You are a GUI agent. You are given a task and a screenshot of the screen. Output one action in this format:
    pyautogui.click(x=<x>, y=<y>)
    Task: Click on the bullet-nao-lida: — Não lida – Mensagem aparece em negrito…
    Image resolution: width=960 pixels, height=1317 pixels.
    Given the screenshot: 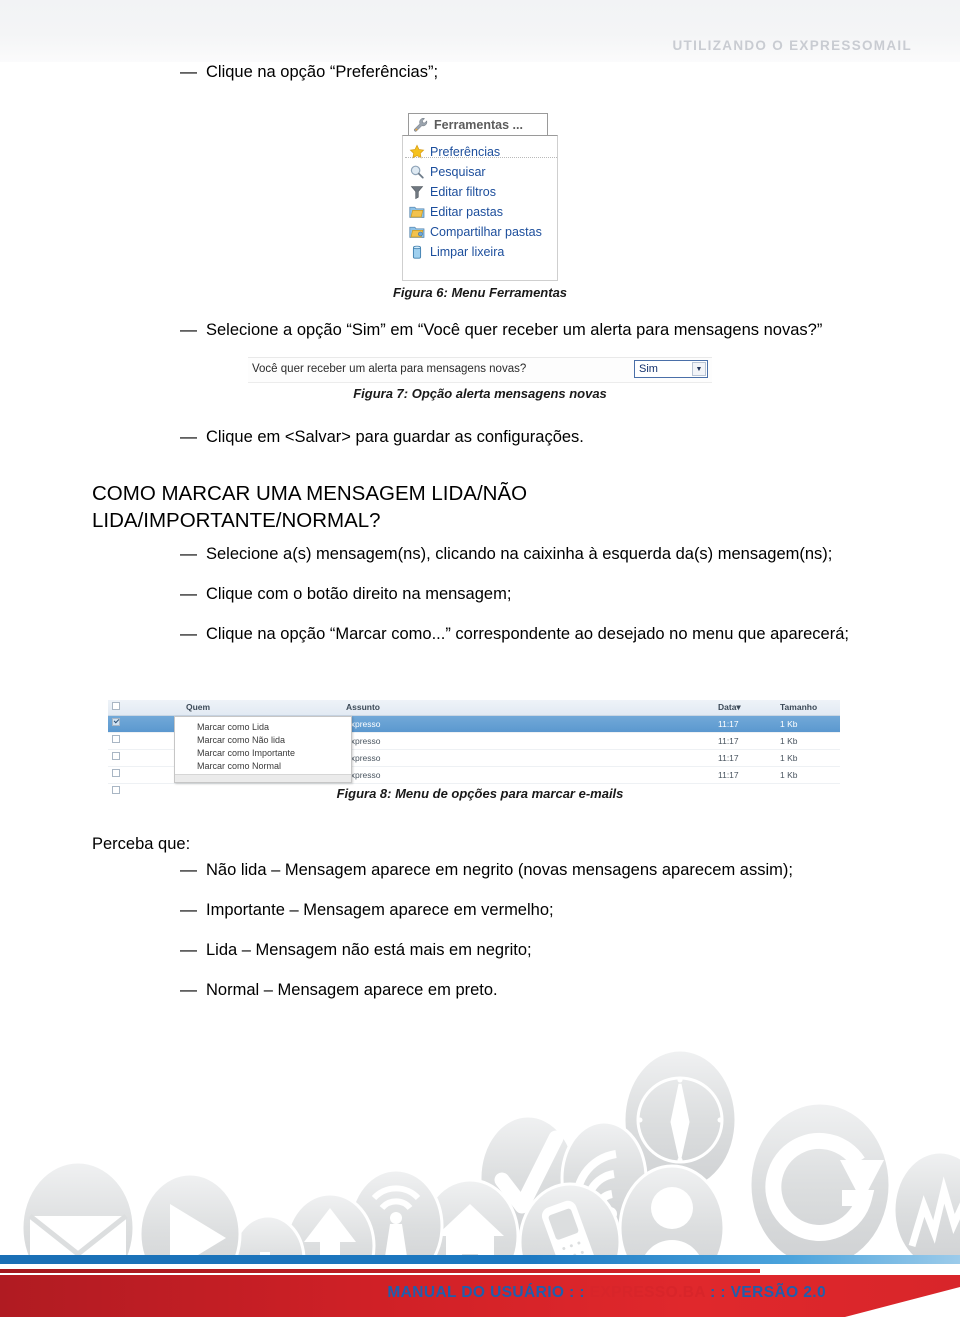 What is the action you would take?
    pyautogui.click(x=530, y=870)
    